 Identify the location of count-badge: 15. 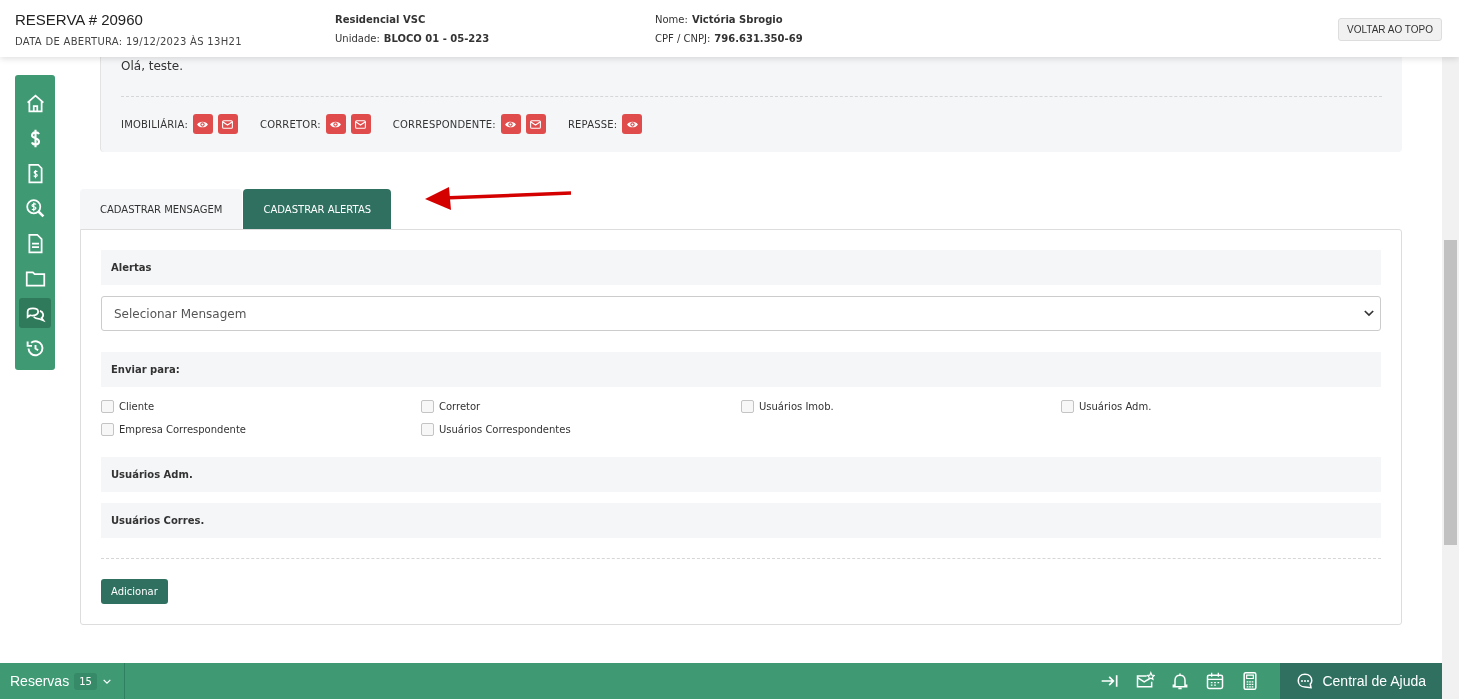
(85, 681).